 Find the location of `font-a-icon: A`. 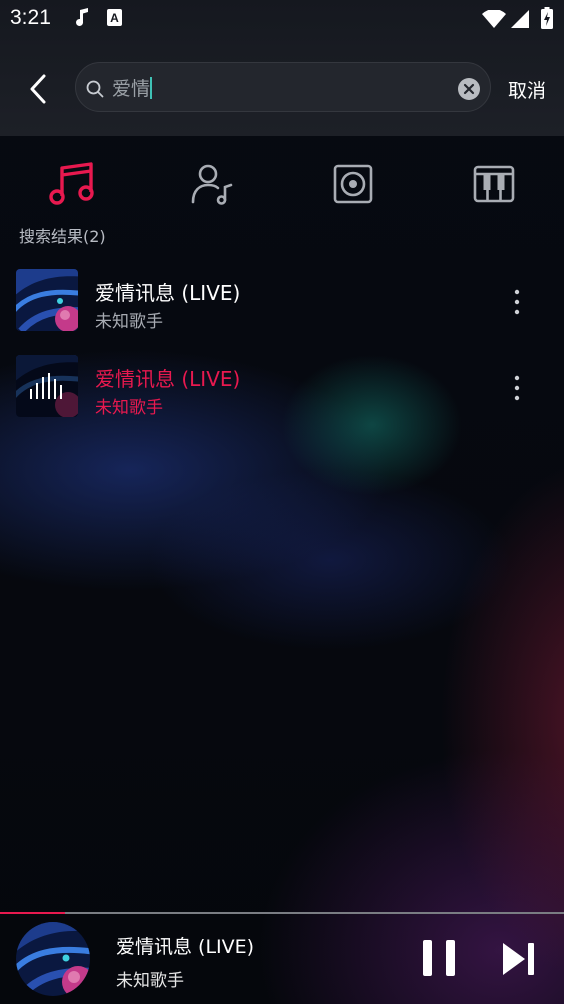

font-a-icon: A is located at coordinates (115, 20).